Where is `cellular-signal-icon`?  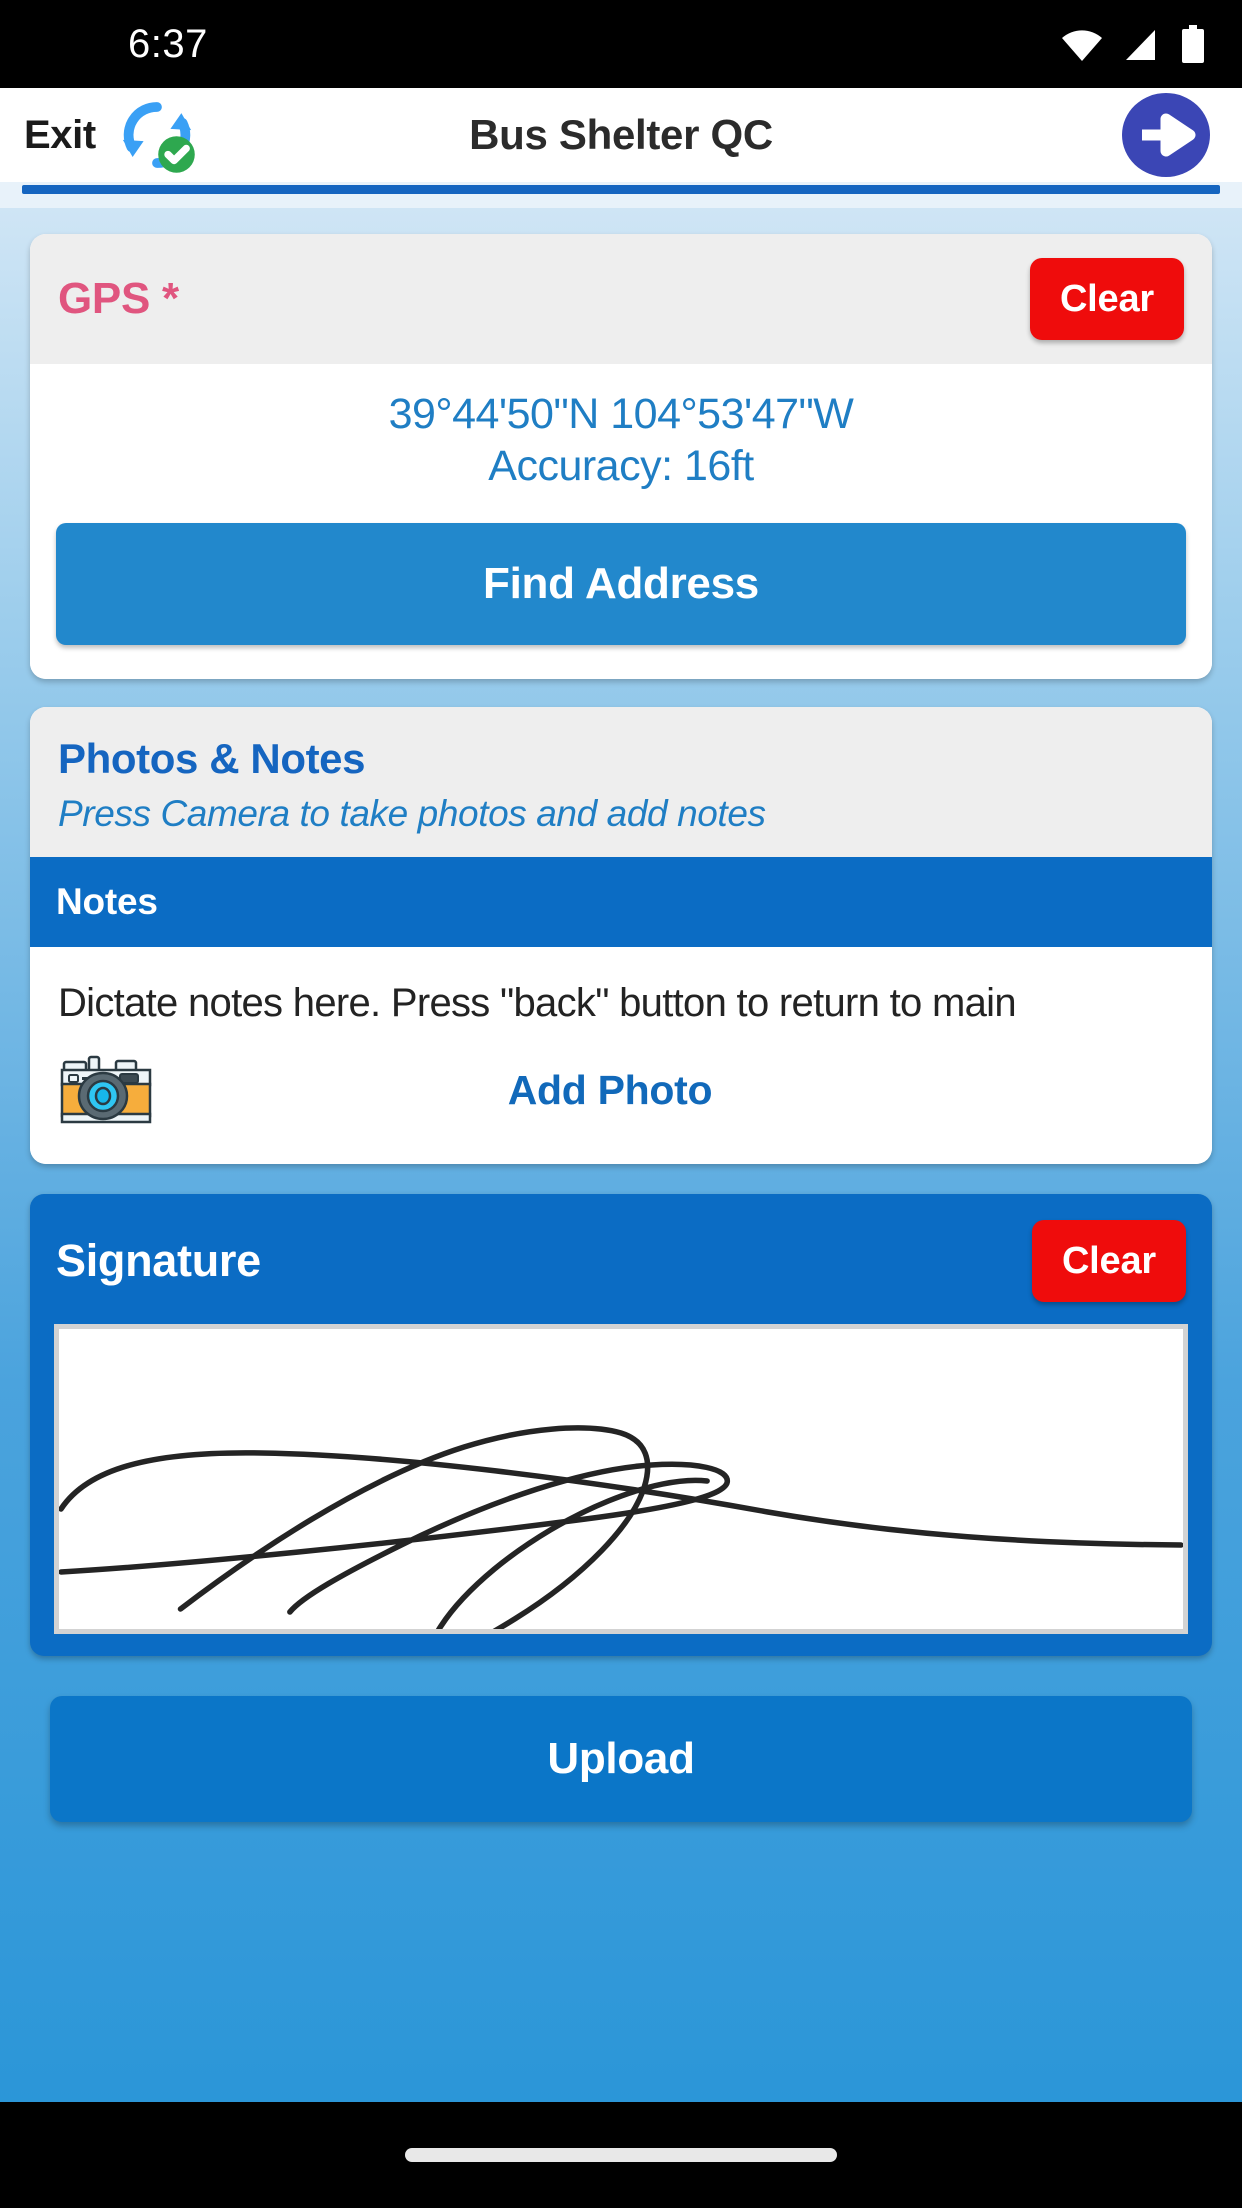 cellular-signal-icon is located at coordinates (1140, 45).